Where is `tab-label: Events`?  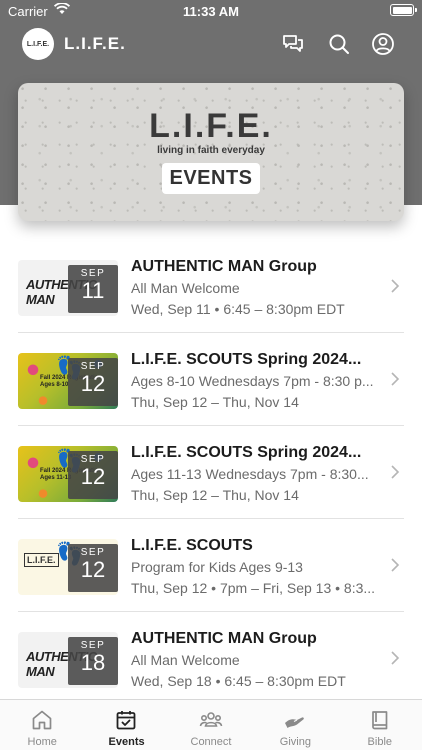
tab-label: Events is located at coordinates (126, 742).